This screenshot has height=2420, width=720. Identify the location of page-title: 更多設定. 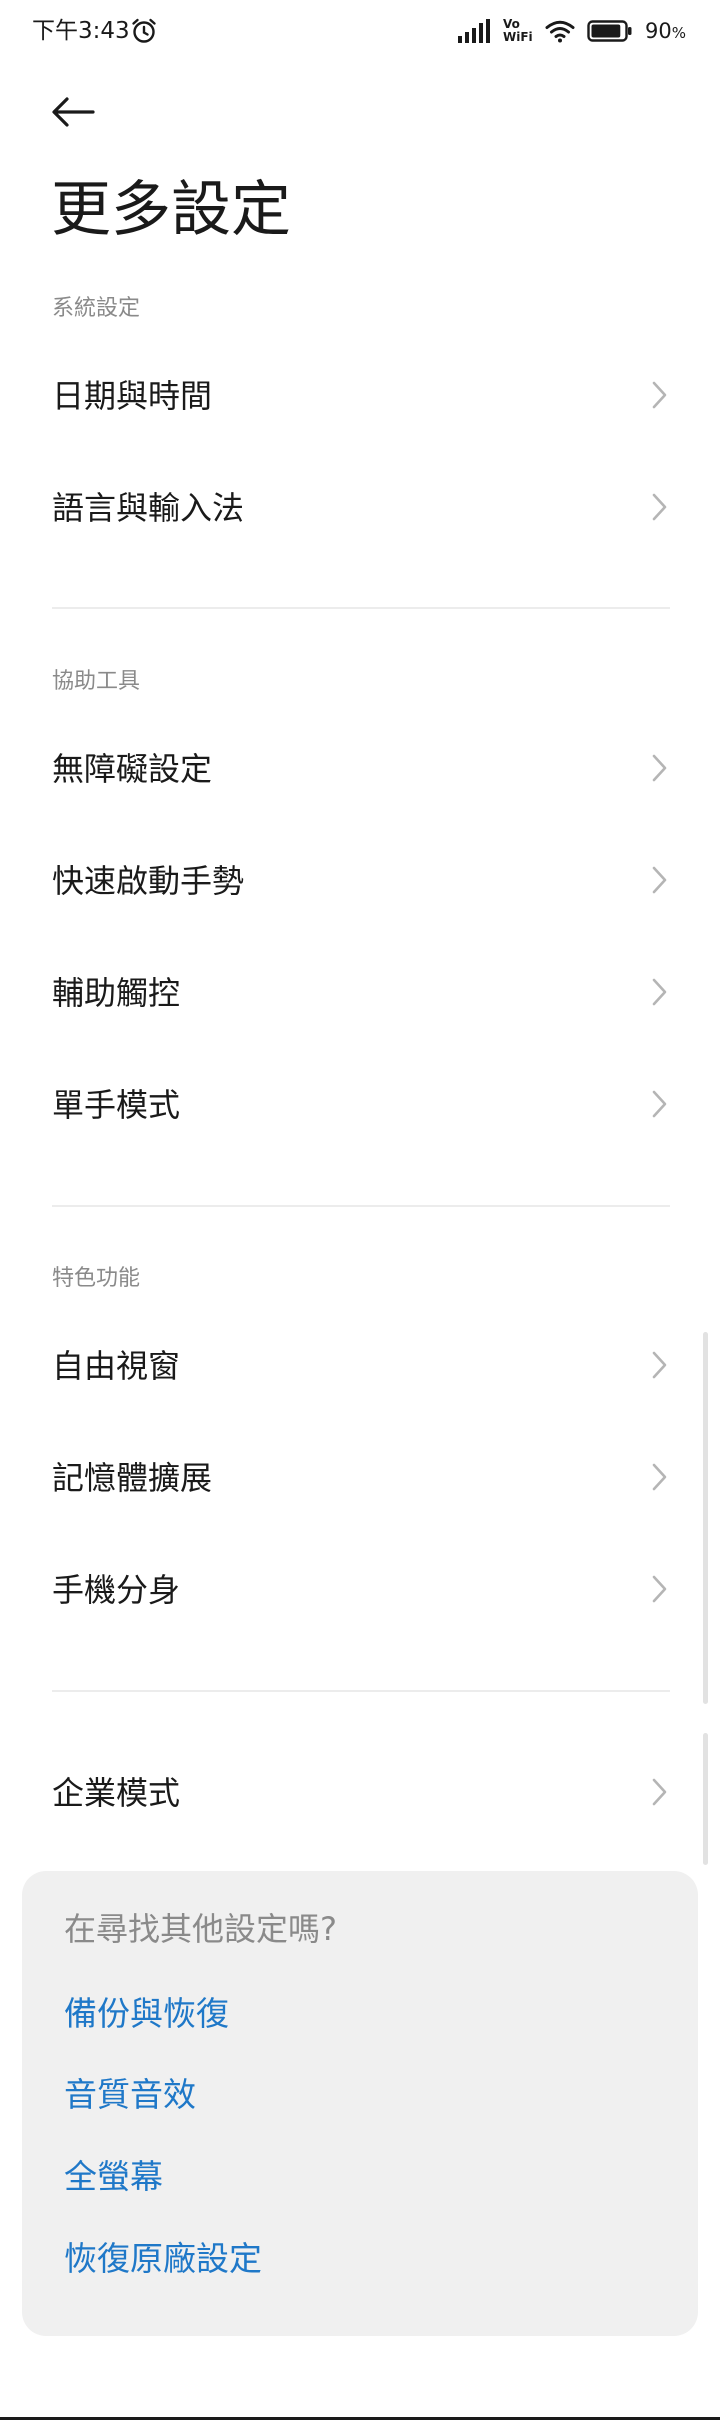
(171, 210).